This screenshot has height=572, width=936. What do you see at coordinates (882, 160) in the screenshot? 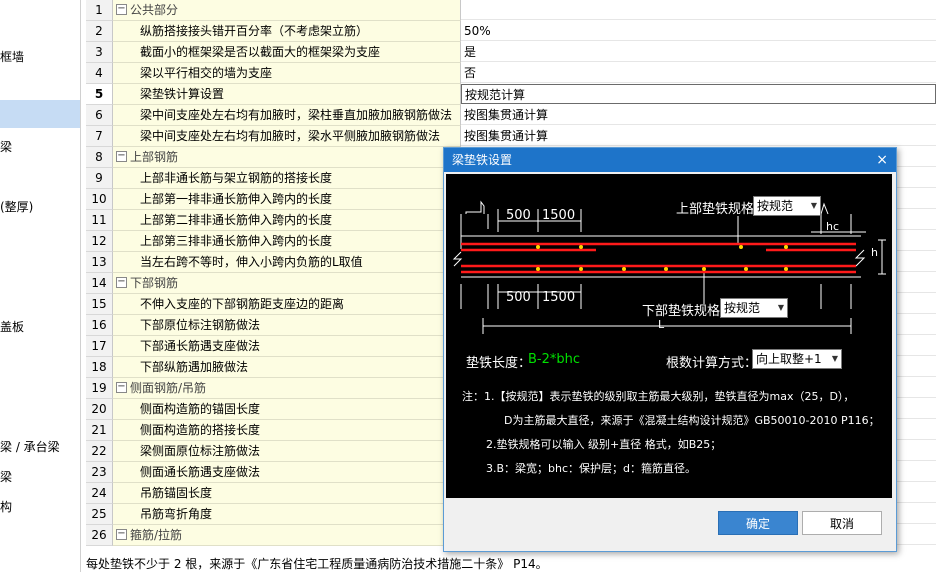
I see `close-icon: ×` at bounding box center [882, 160].